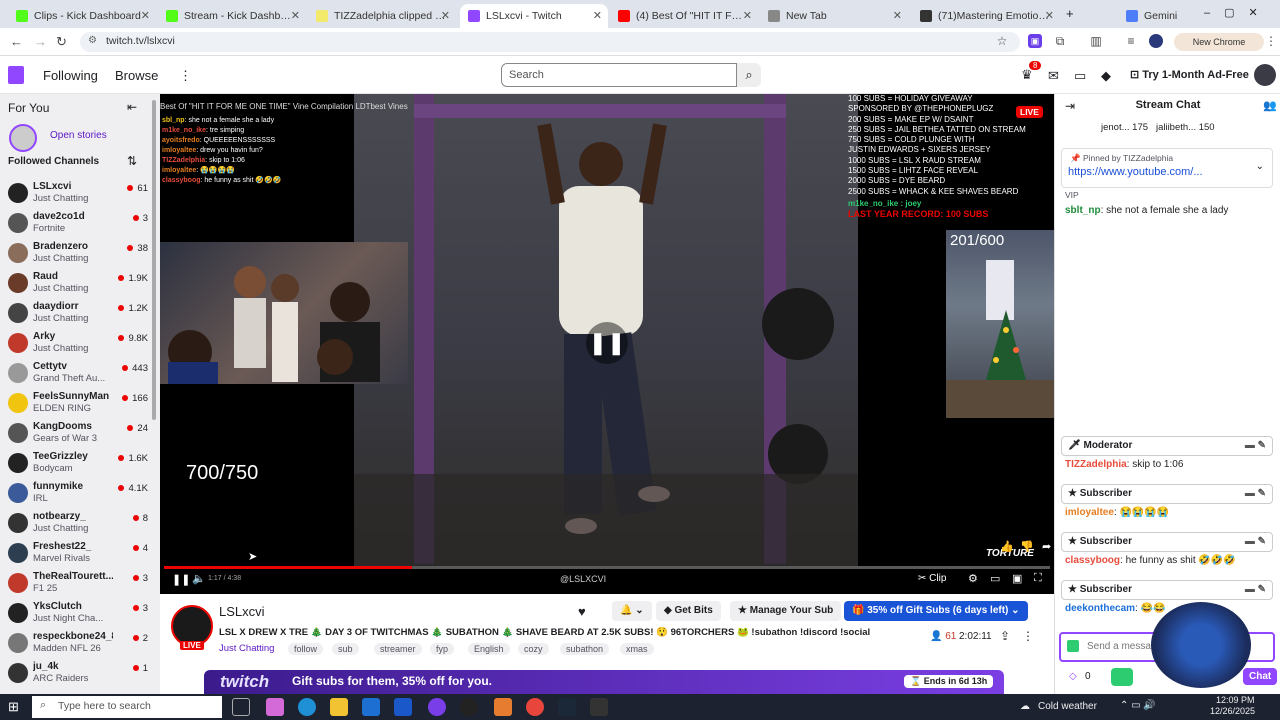 This screenshot has height=720, width=1280. I want to click on chat-username: classyboog, so click(1092, 560).